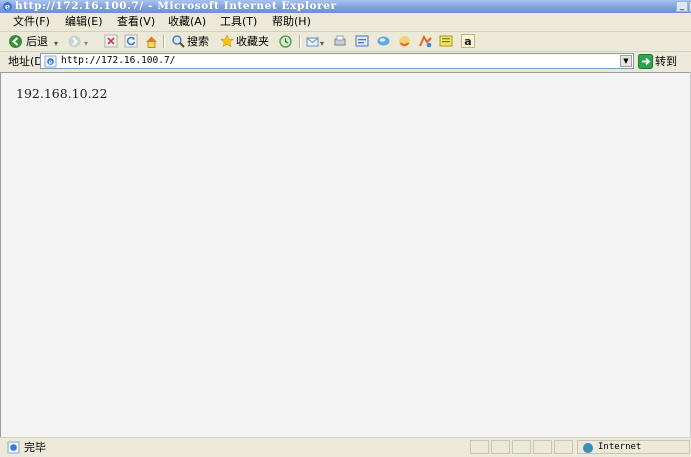  Describe the element at coordinates (84, 22) in the screenshot. I see `menu-edit: 编辑(E)` at that location.